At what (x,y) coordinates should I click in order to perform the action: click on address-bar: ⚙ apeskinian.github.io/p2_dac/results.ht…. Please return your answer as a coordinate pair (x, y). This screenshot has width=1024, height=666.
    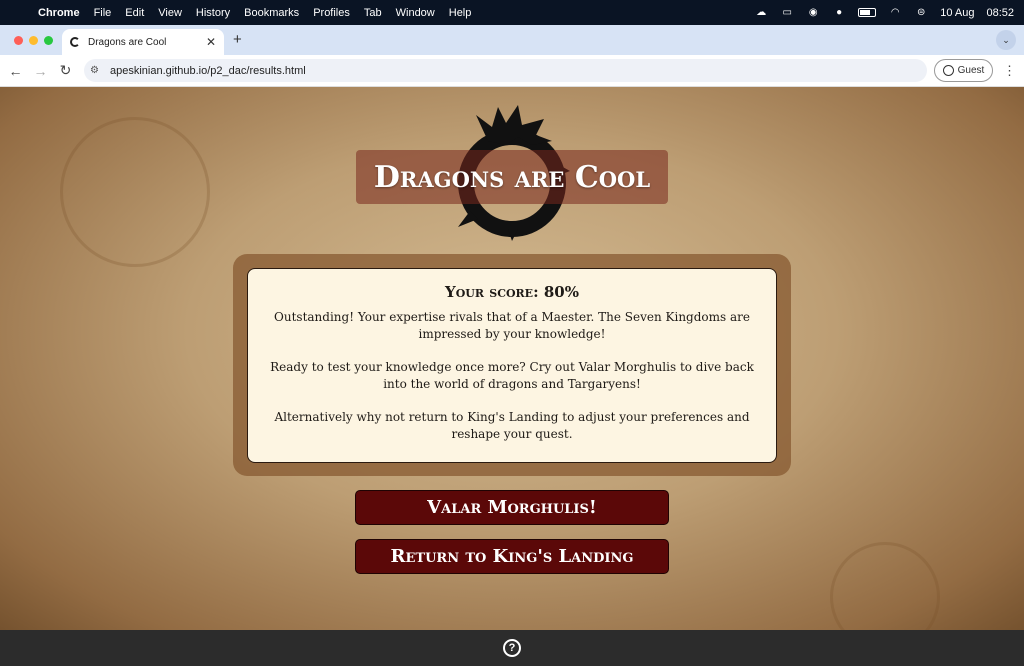
    Looking at the image, I should click on (505, 70).